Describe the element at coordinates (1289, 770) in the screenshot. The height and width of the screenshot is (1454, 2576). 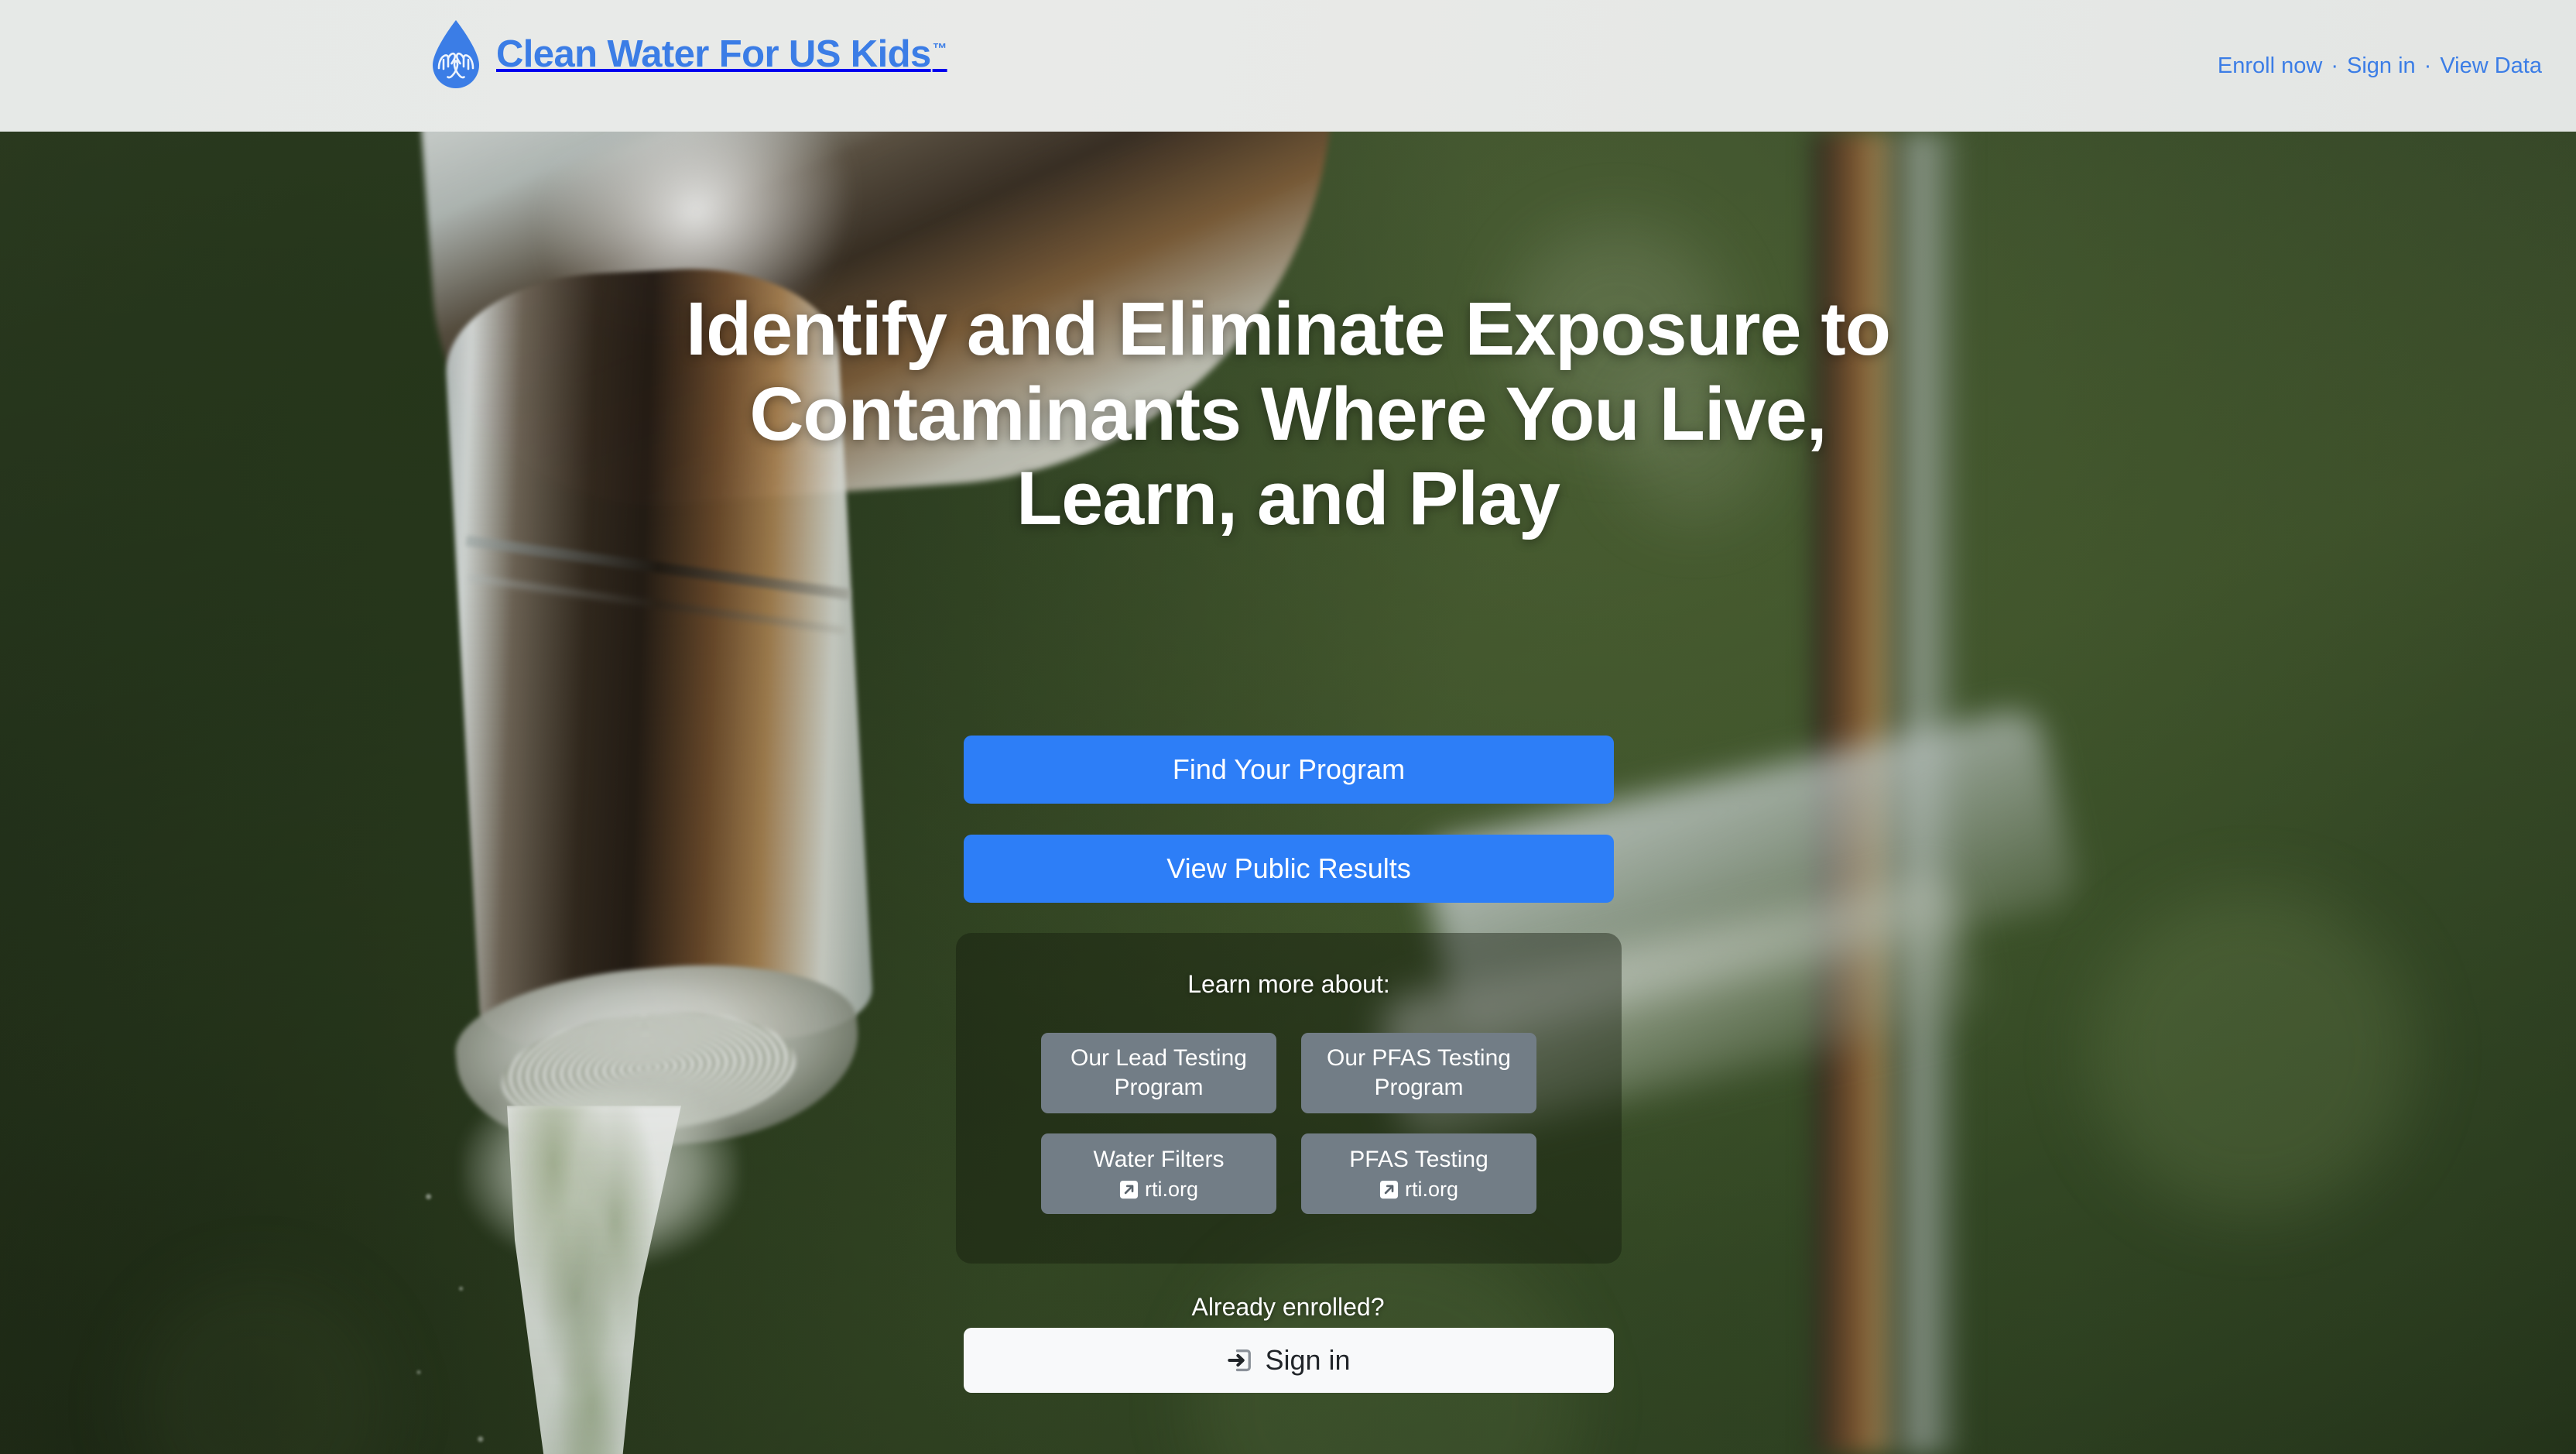
I see `find-your-program-button: Find Your Program` at that location.